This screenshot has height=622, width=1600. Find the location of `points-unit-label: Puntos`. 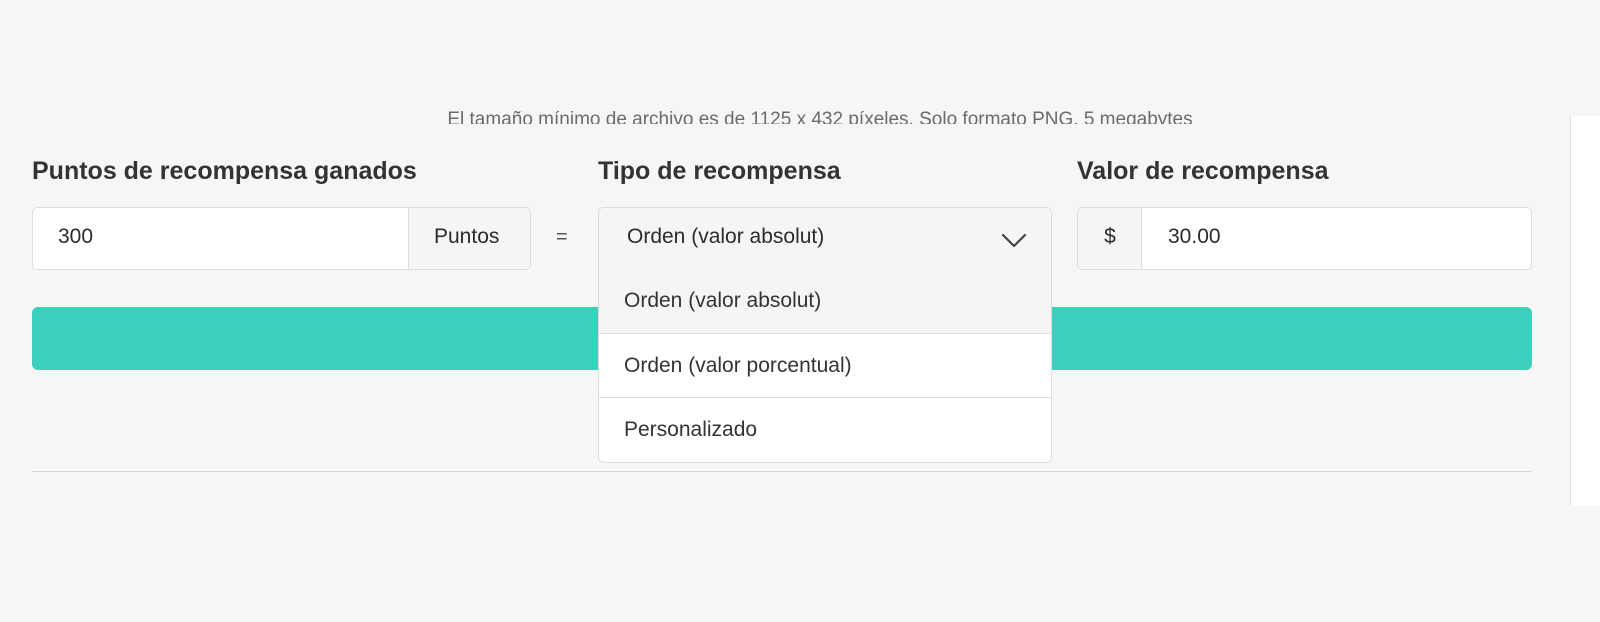

points-unit-label: Puntos is located at coordinates (467, 236).